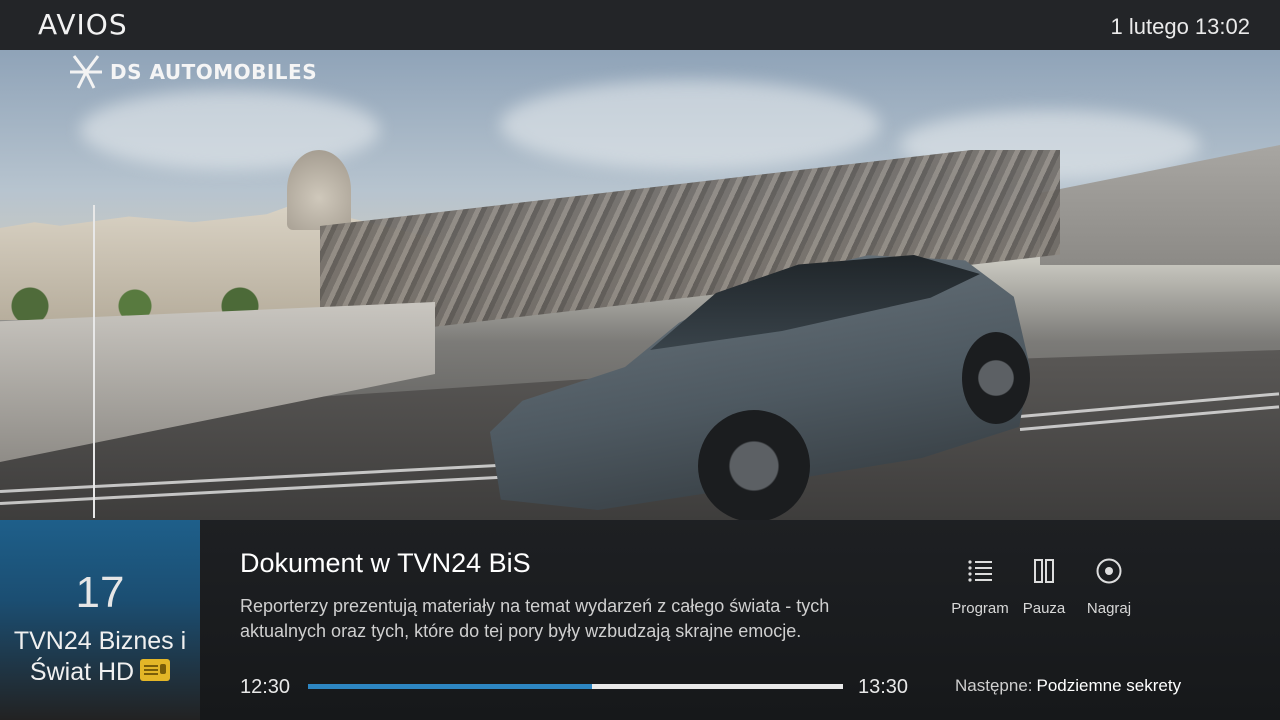 This screenshot has height=720, width=1280. Describe the element at coordinates (1109, 608) in the screenshot. I see `record-button-label: Nagraj` at that location.